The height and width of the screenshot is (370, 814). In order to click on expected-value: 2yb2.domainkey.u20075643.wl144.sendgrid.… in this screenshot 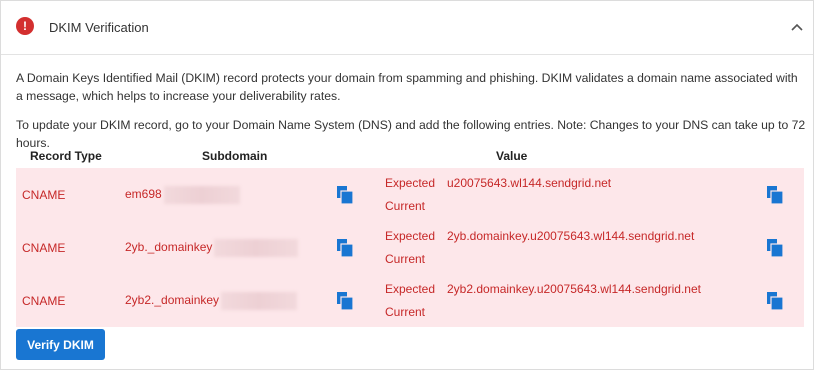, I will do `click(574, 288)`.